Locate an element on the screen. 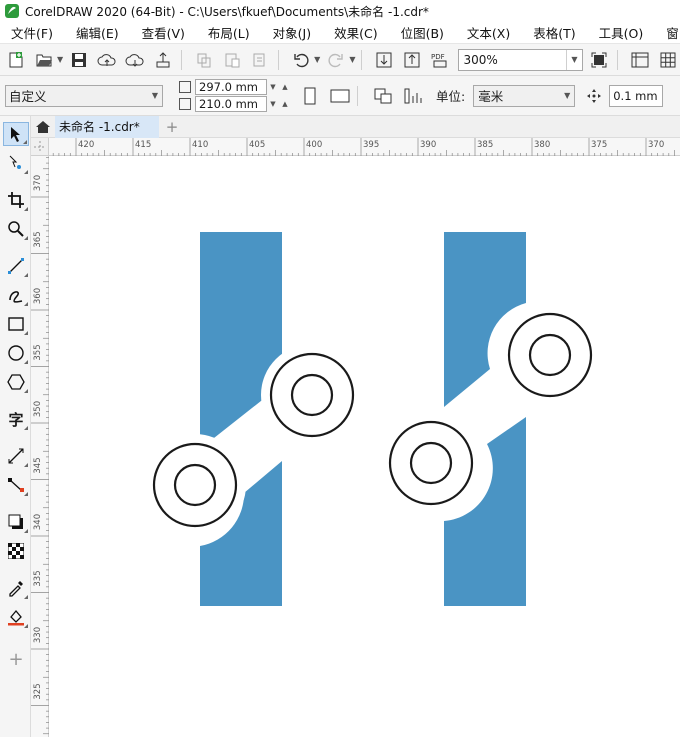  cloud-upload-button is located at coordinates (107, 60).